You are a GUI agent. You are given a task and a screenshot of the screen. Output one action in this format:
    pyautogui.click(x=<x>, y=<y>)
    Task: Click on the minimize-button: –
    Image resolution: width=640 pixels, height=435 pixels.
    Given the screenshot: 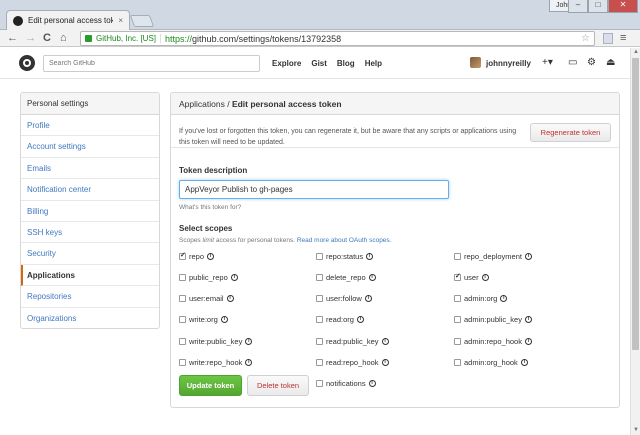 What is the action you would take?
    pyautogui.click(x=578, y=6)
    